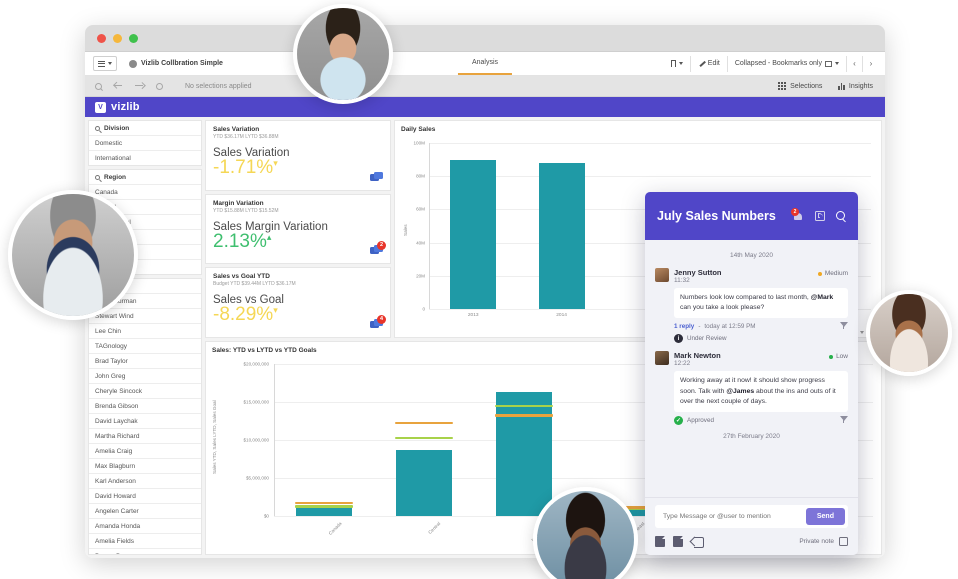 The image size is (958, 579). Describe the element at coordinates (837, 63) in the screenshot. I see `chevron-down-icon` at that location.